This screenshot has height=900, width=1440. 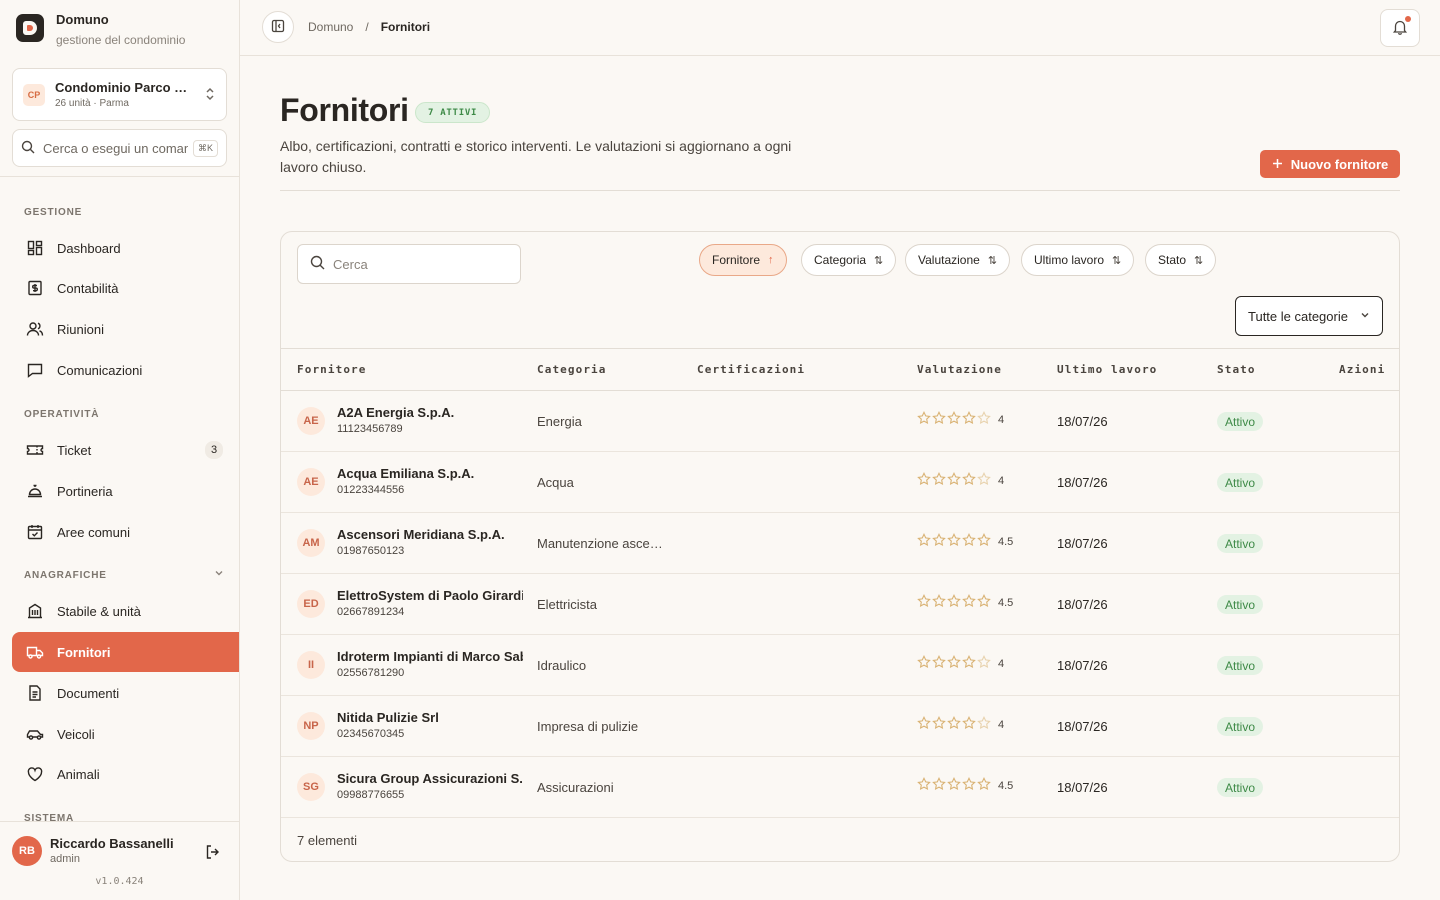 What do you see at coordinates (125, 774) in the screenshot?
I see `sidebar-item-animali: Animali` at bounding box center [125, 774].